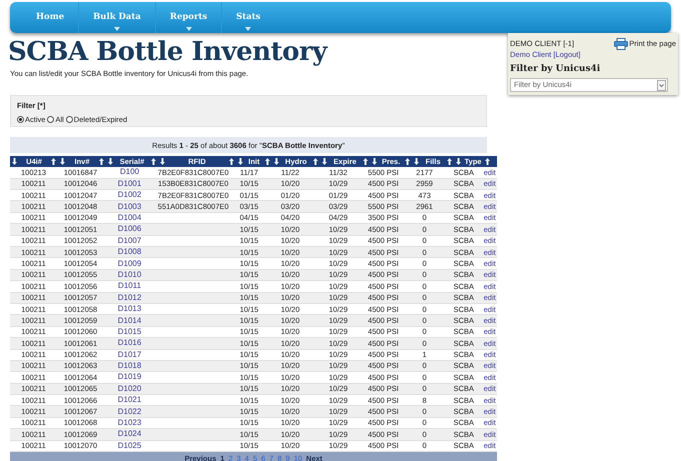  I want to click on serial-link: D1006, so click(130, 229).